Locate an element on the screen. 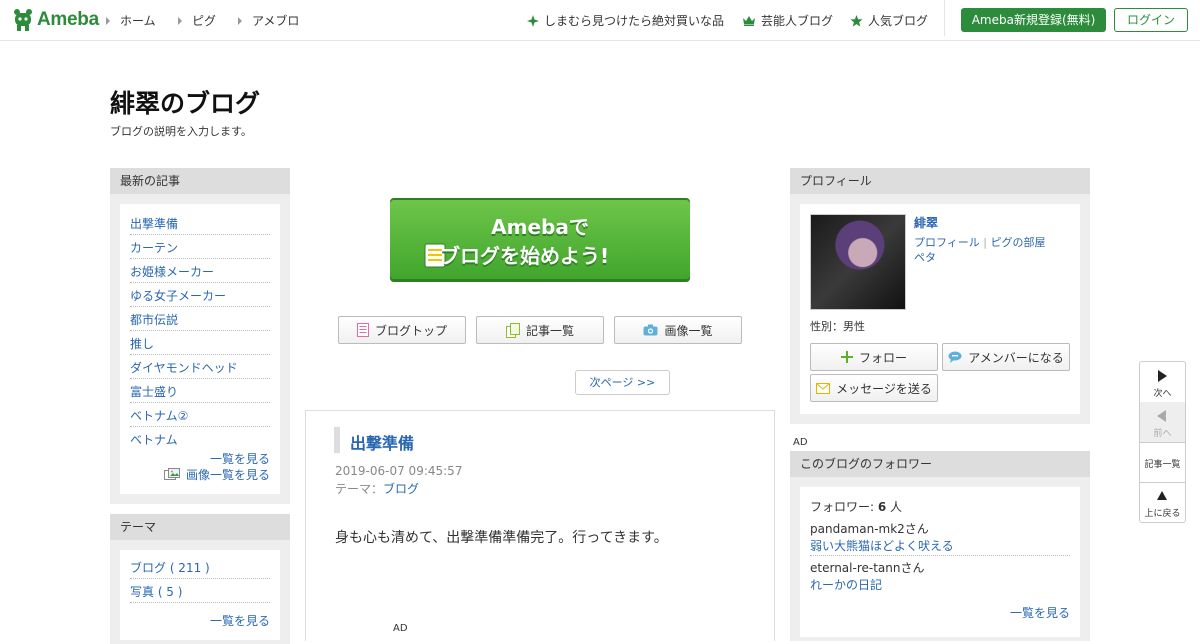 The height and width of the screenshot is (644, 1200). list-item: ブログ ( 211 ) is located at coordinates (200, 567).